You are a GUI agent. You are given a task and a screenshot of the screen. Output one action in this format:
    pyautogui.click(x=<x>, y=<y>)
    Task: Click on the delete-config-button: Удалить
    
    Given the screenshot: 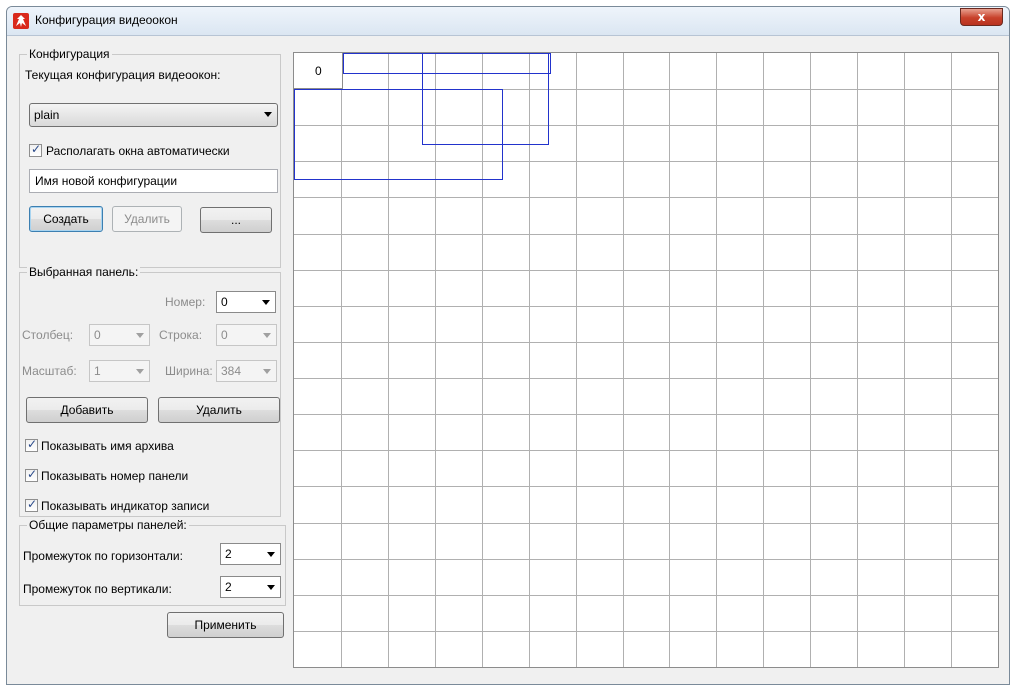 What is the action you would take?
    pyautogui.click(x=147, y=219)
    